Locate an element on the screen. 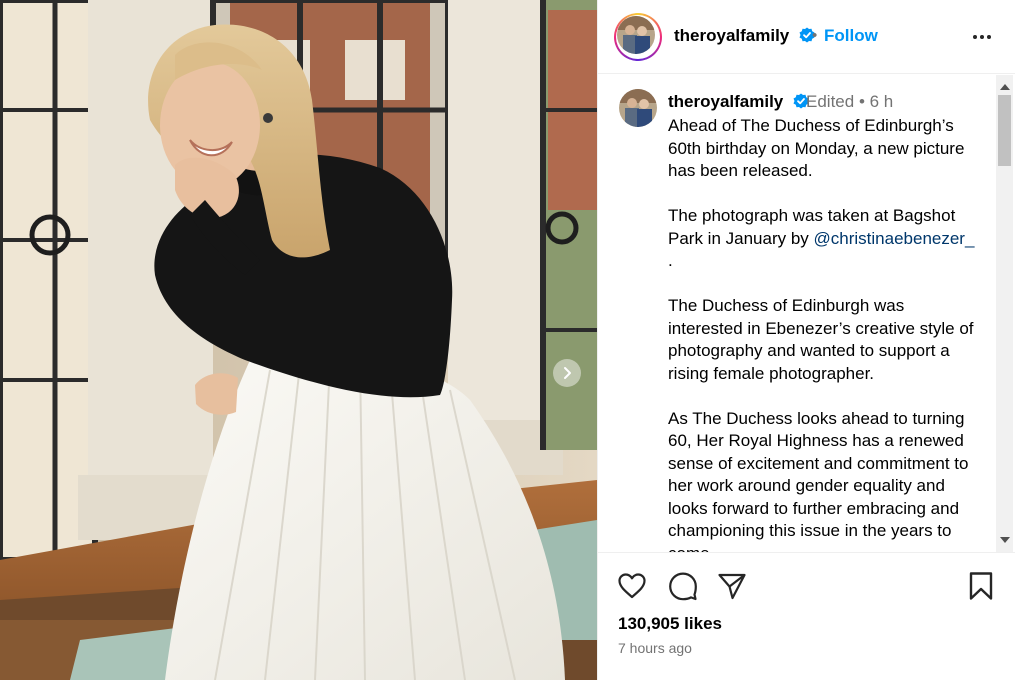  caption-scrollbar is located at coordinates (1004, 313).